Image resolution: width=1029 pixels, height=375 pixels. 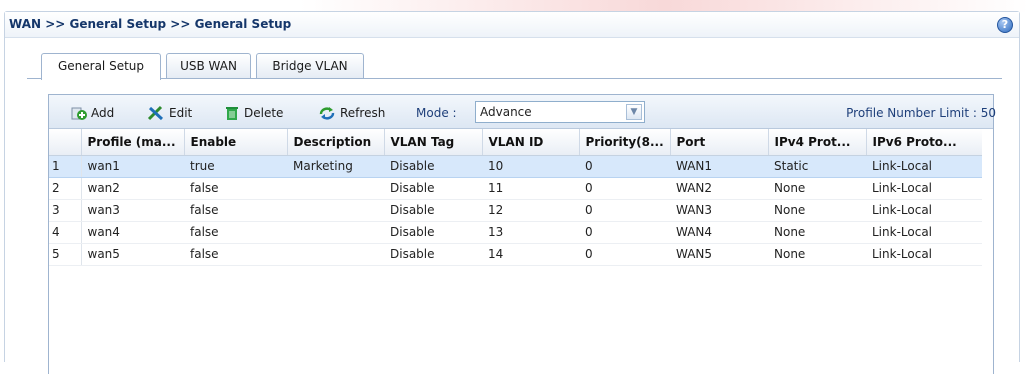 I want to click on tab-usb-wan: USB WAN, so click(x=208, y=66).